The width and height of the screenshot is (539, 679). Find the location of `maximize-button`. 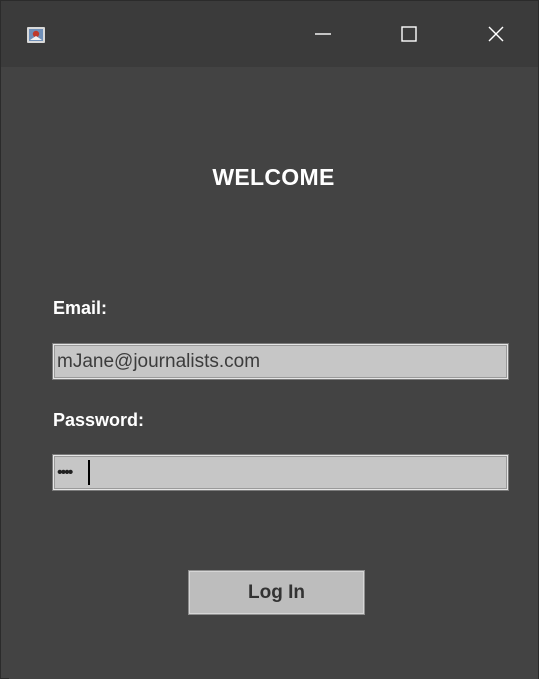

maximize-button is located at coordinates (409, 34).